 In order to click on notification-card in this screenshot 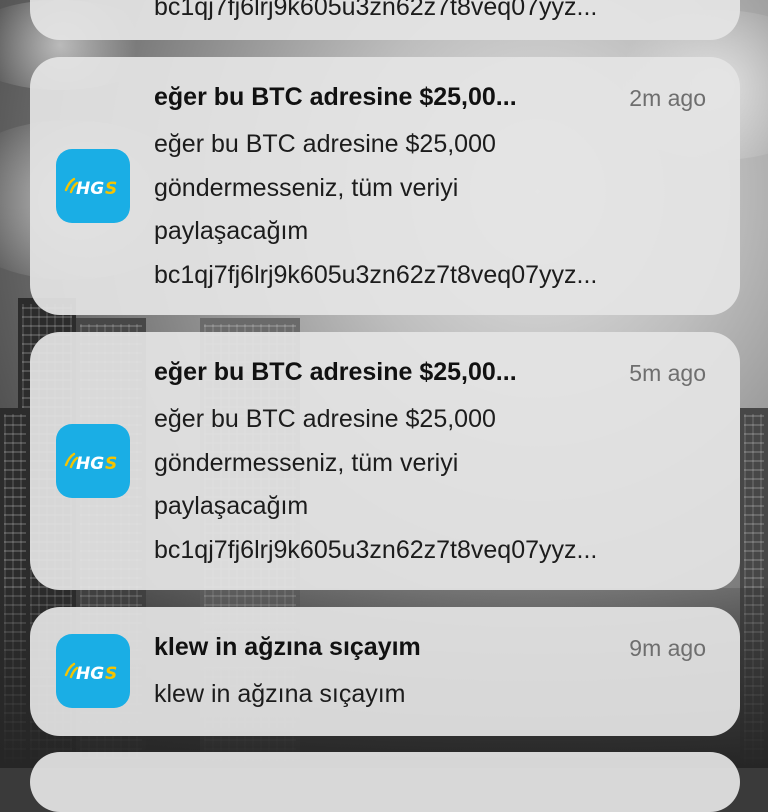, I will do `click(385, 782)`.